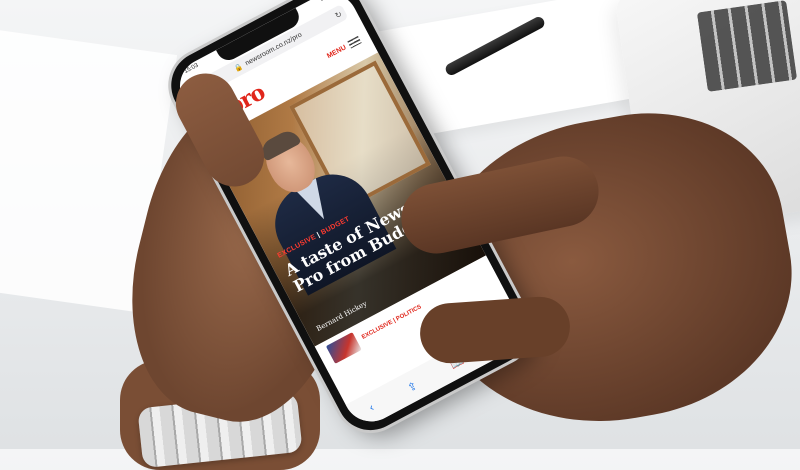 The image size is (800, 470). Describe the element at coordinates (495, 330) in the screenshot. I see `right-finger` at that location.